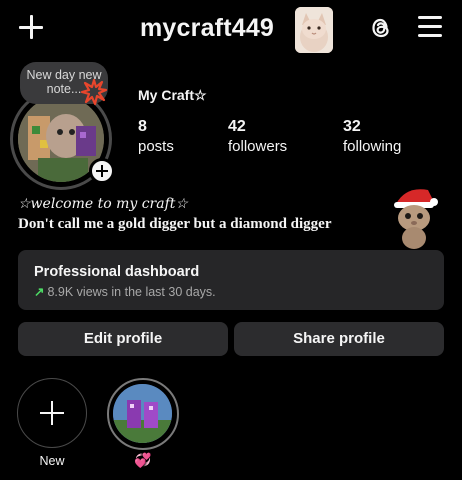  I want to click on edit-profile-button: Edit profile, so click(123, 339).